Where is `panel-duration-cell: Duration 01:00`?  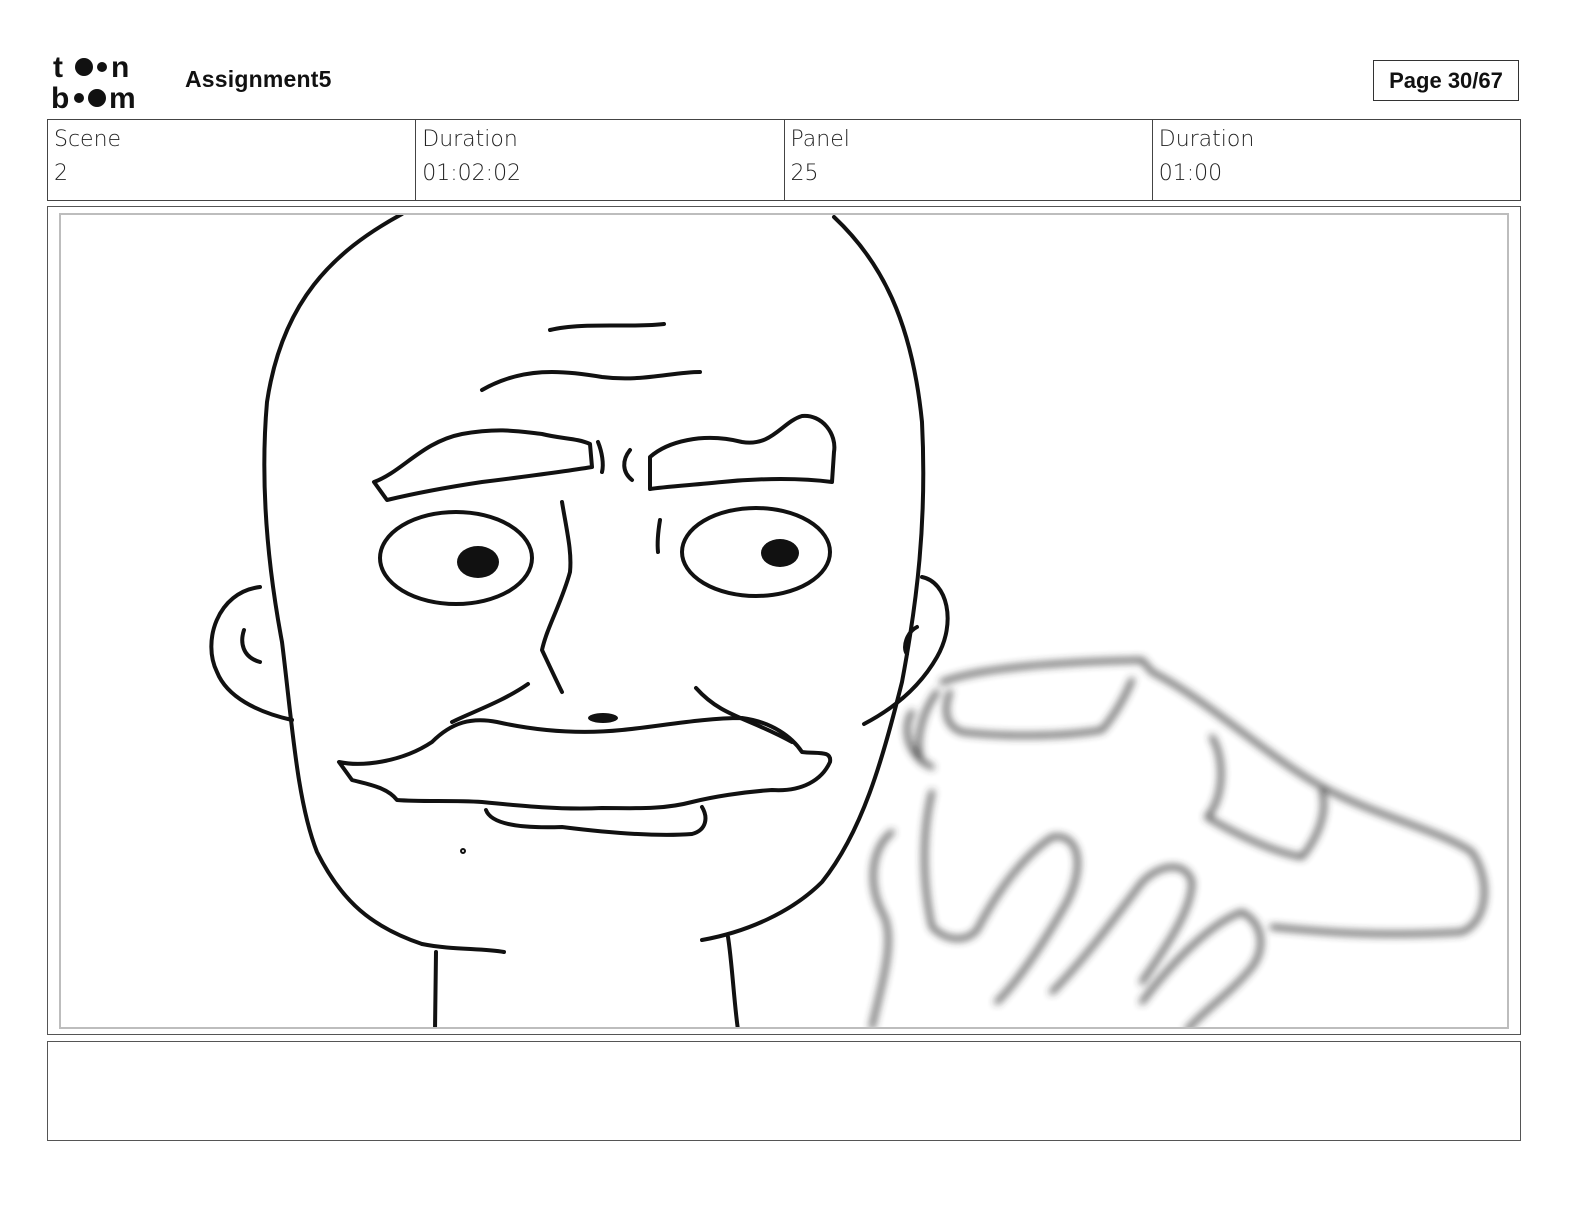
panel-duration-cell: Duration 01:00 is located at coordinates (1336, 160).